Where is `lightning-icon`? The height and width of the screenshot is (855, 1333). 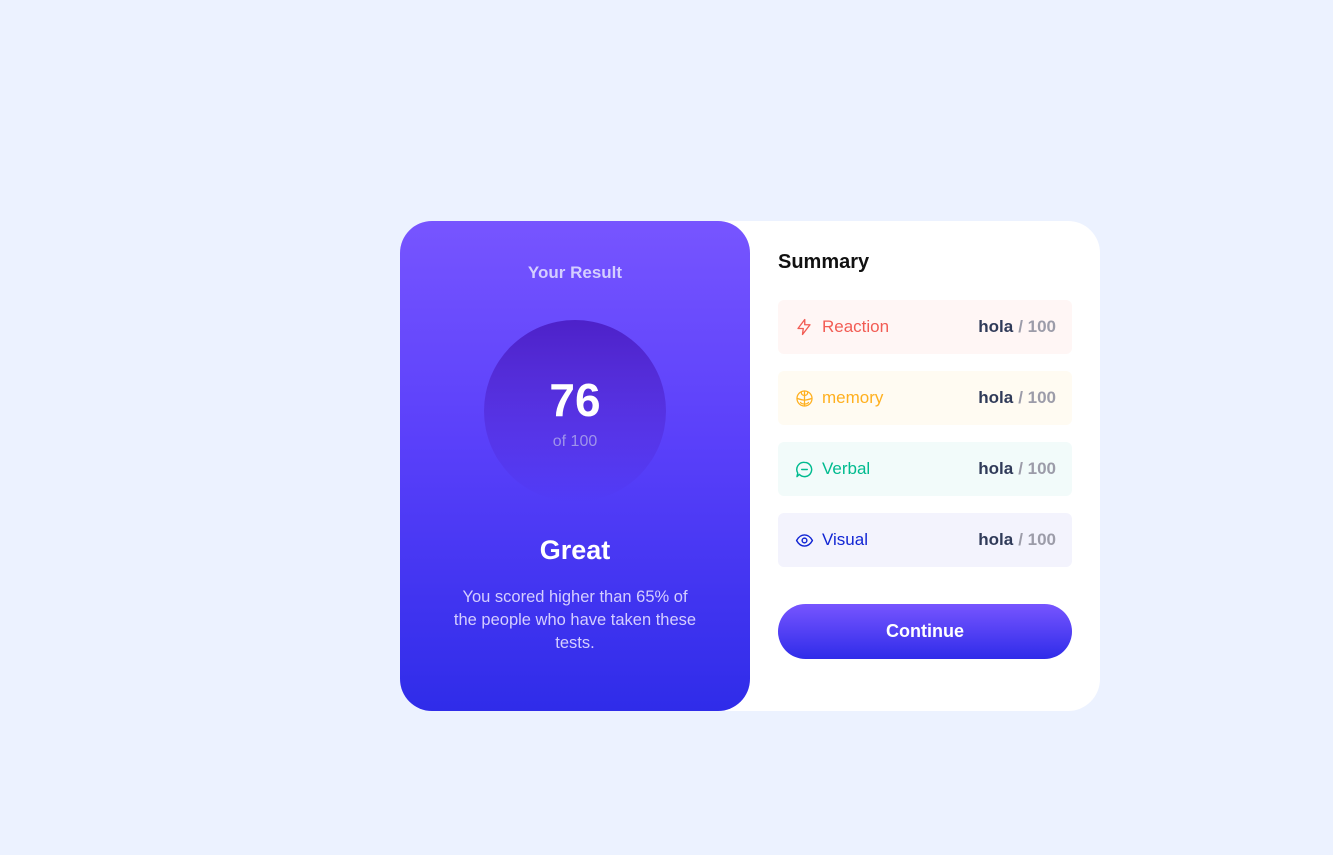
lightning-icon is located at coordinates (804, 327).